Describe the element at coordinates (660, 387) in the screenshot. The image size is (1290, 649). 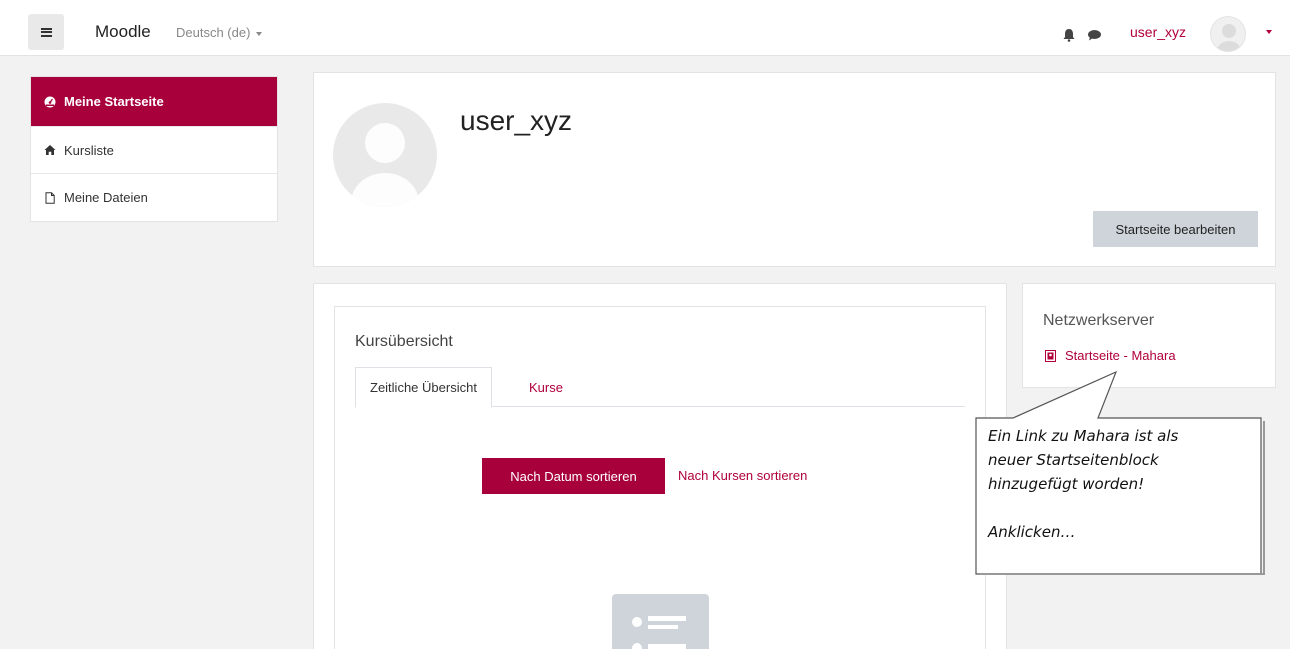
I see `tab-bar: Zeitliche Übersicht Kurse` at that location.